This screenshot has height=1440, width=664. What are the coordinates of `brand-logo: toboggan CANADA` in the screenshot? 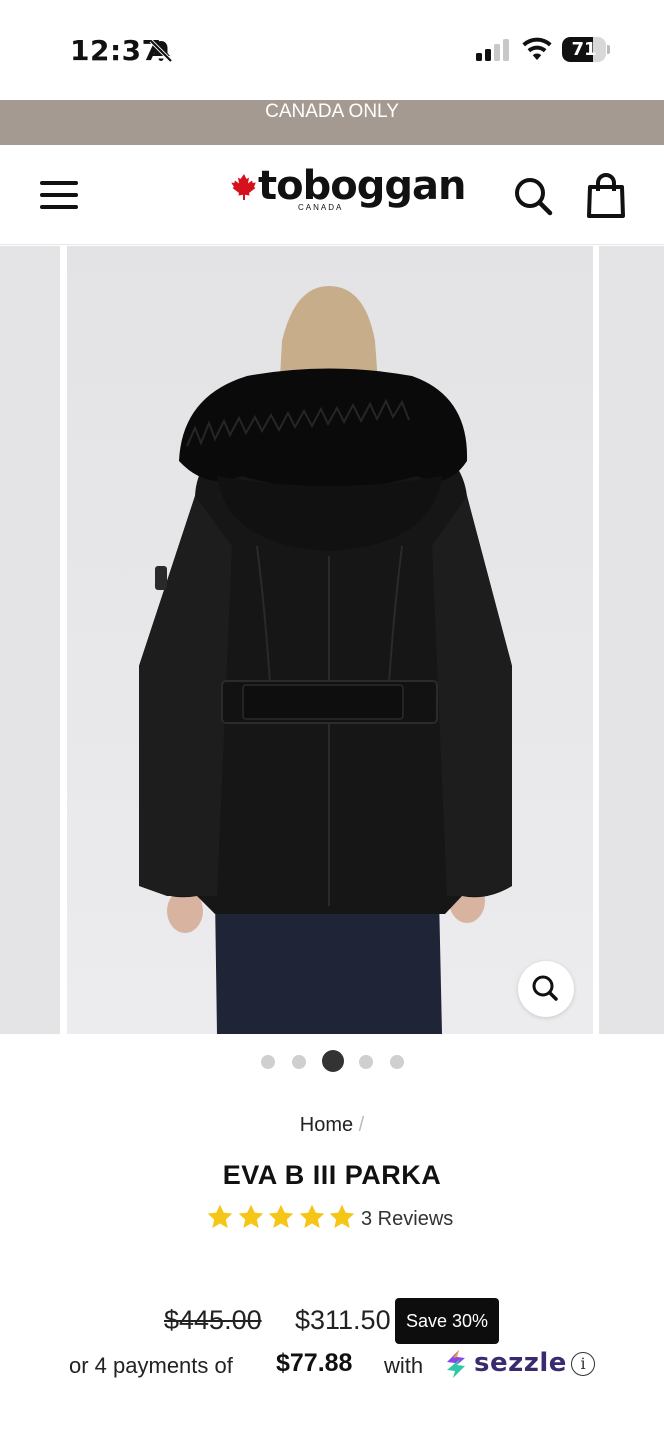 It's located at (348, 194).